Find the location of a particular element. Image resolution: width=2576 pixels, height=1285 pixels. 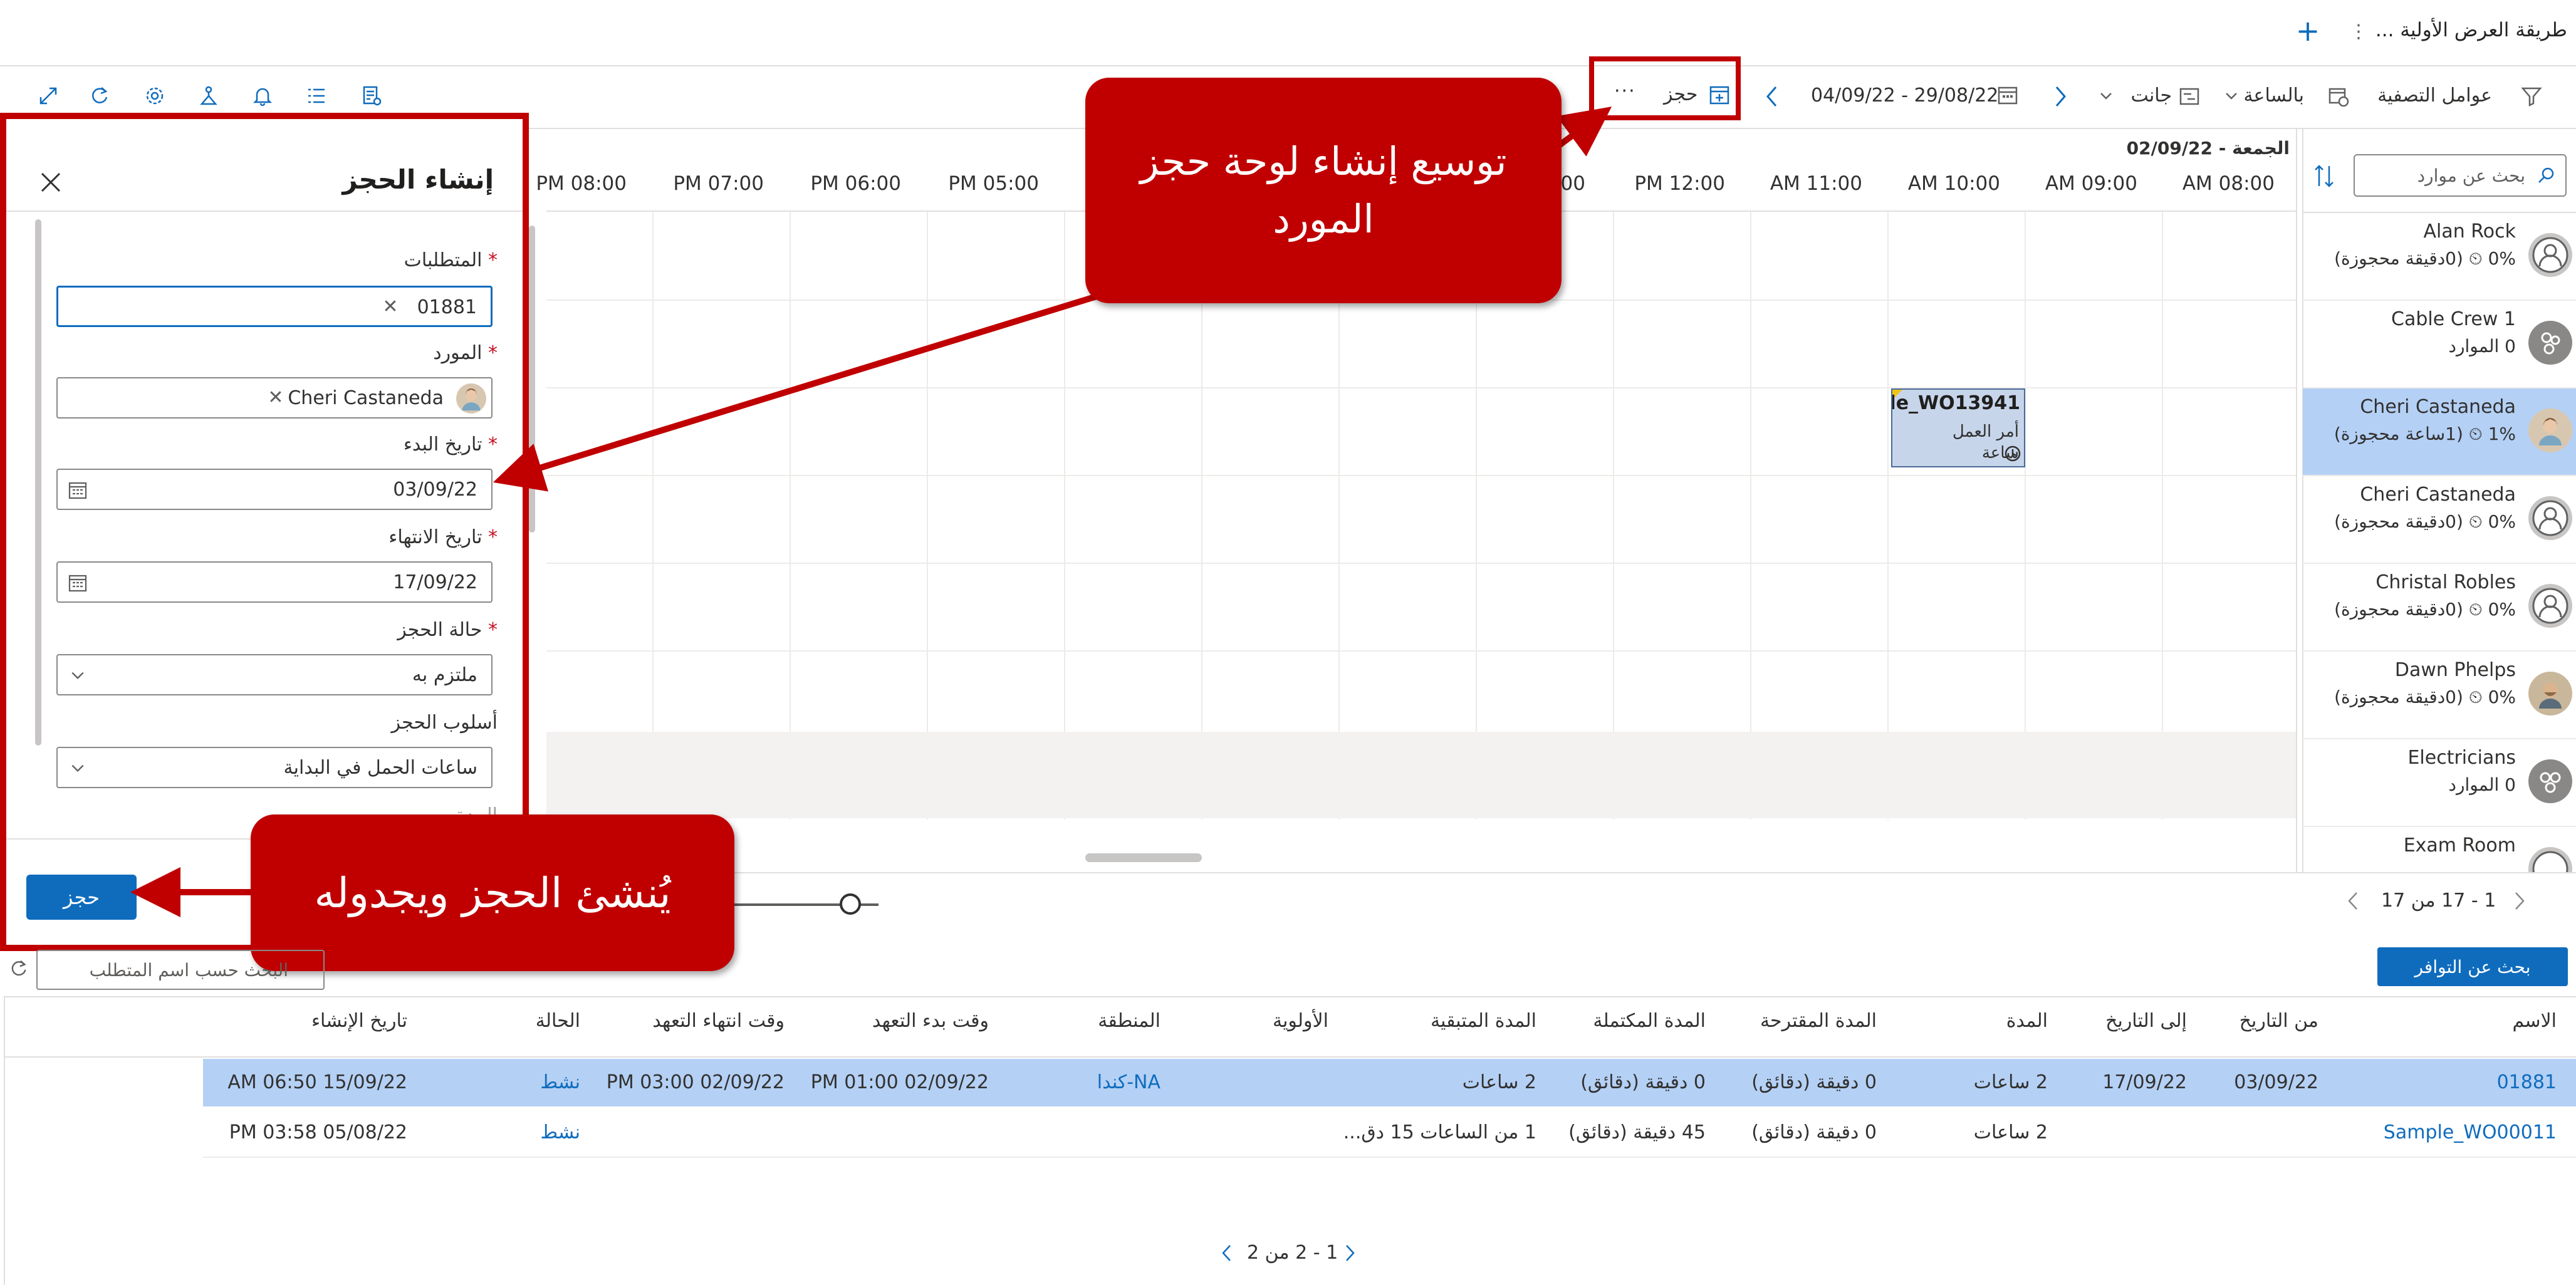

column-header: المدة المتبقية is located at coordinates (1484, 1021).